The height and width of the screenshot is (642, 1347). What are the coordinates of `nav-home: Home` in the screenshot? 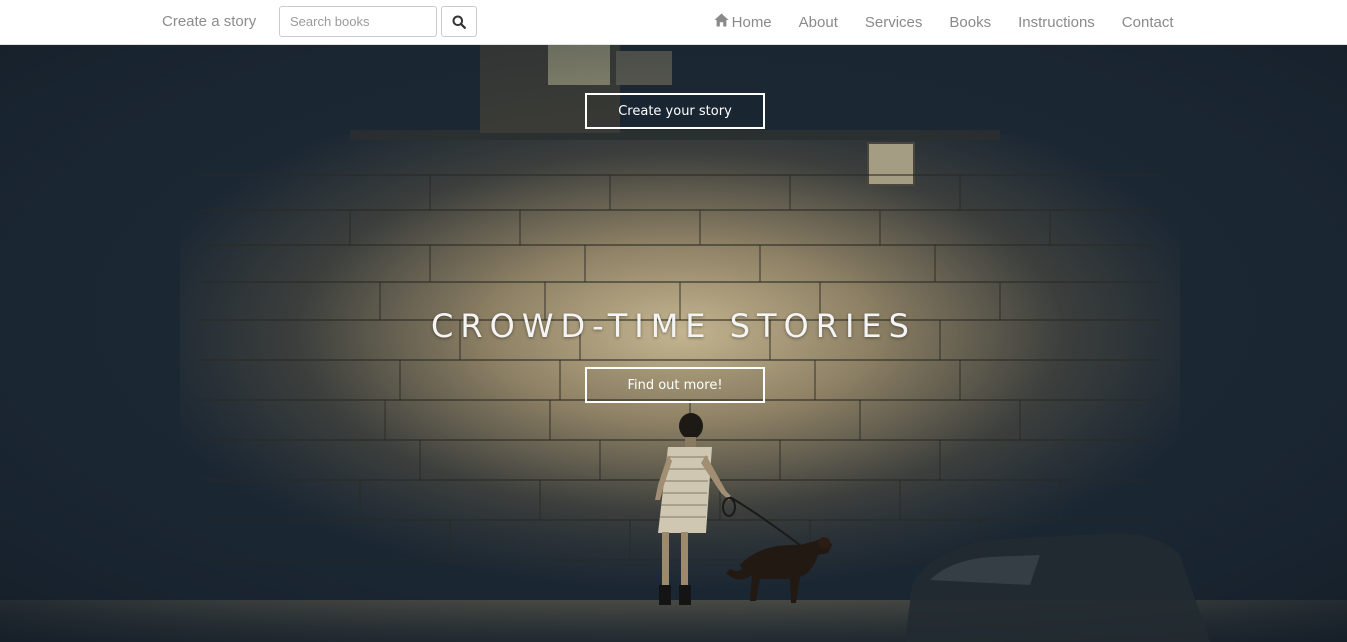 It's located at (742, 22).